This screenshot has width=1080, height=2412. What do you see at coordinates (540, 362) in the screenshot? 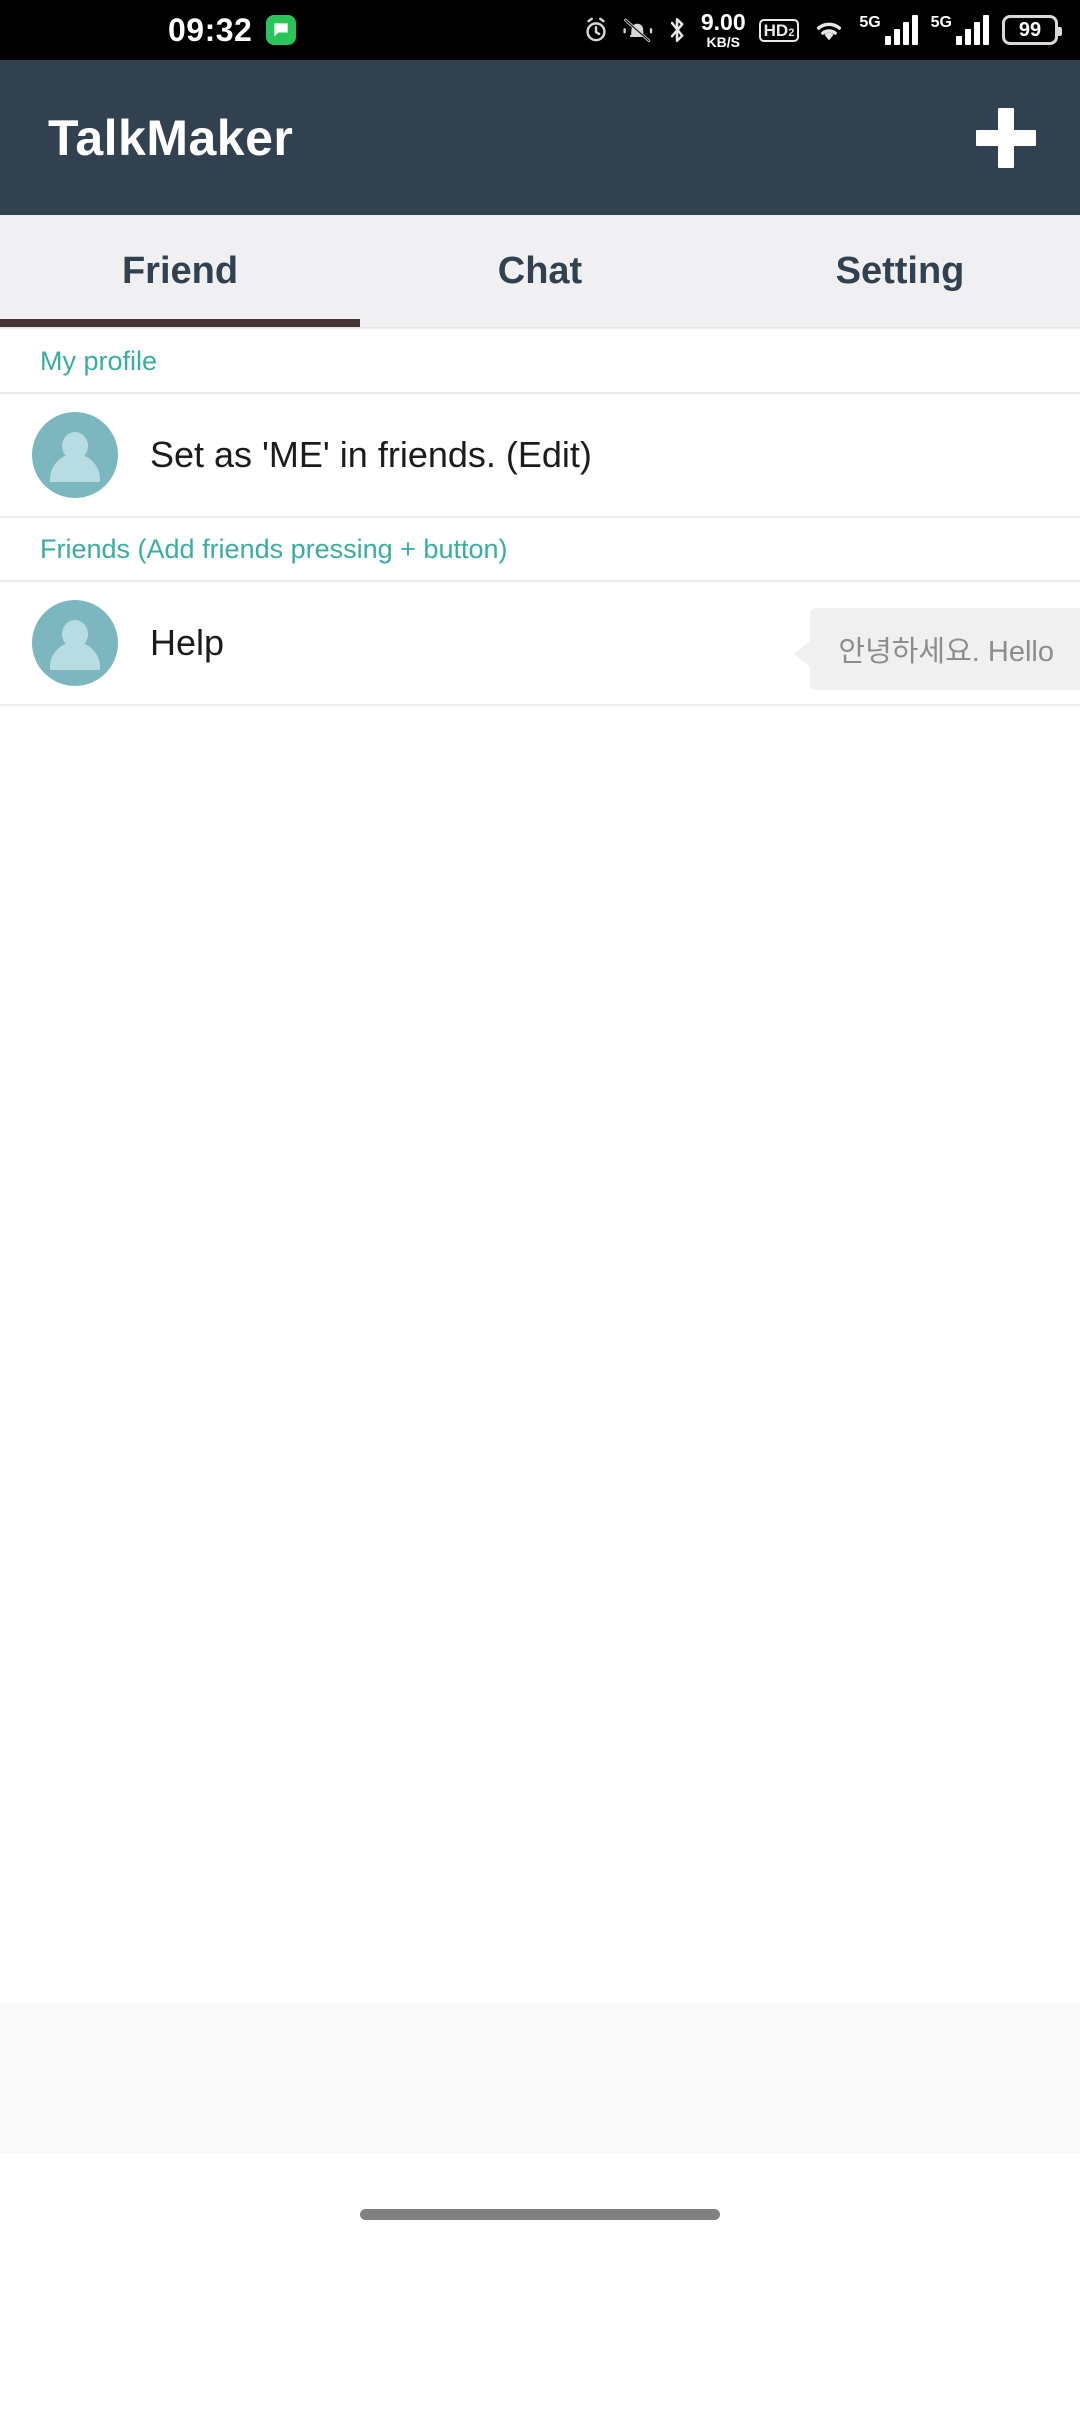
I see `section-header-my-profile: My profile` at bounding box center [540, 362].